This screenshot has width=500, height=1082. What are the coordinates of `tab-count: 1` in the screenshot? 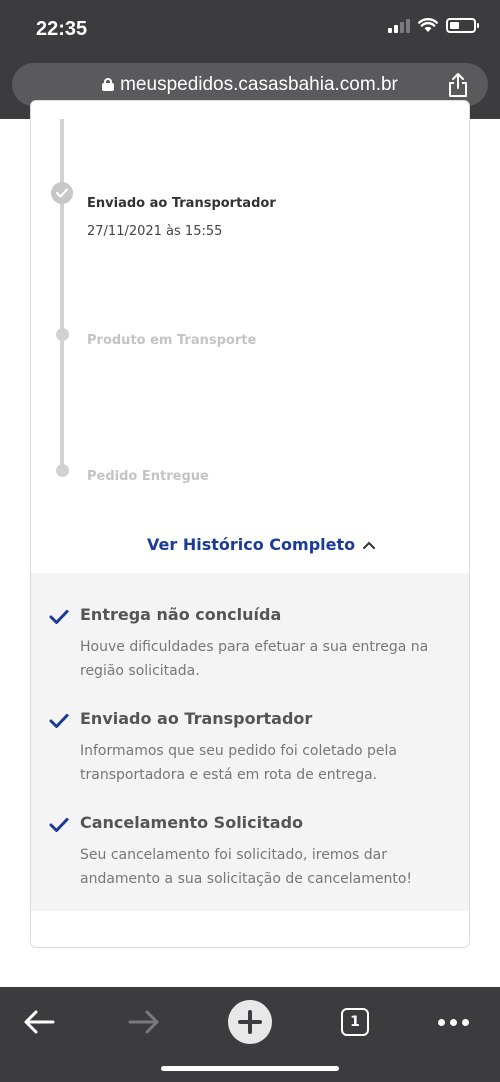 It's located at (355, 1022).